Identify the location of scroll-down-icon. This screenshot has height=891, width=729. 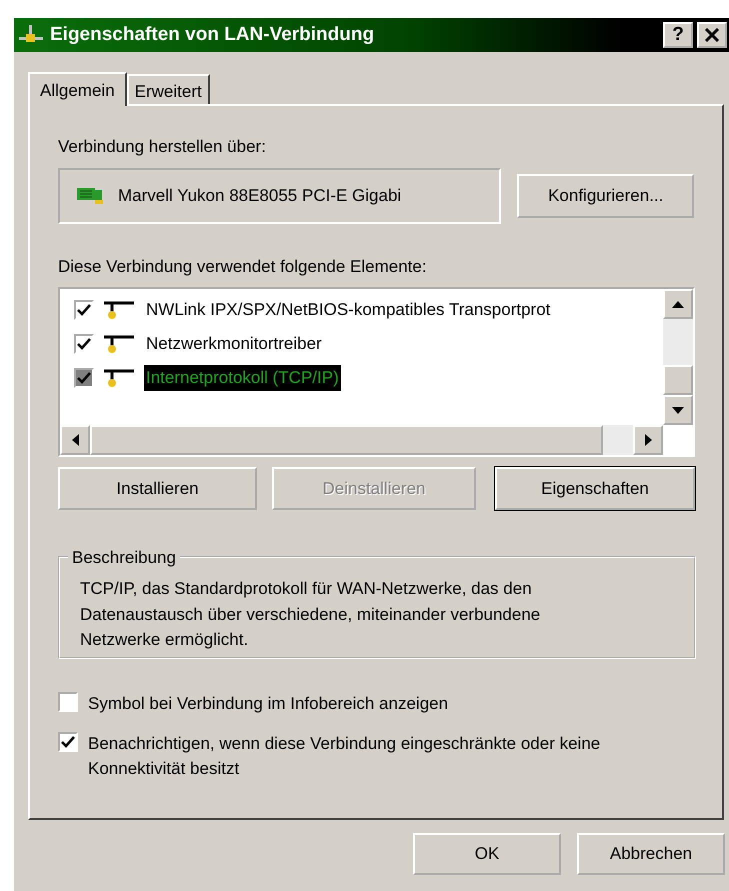
(678, 410).